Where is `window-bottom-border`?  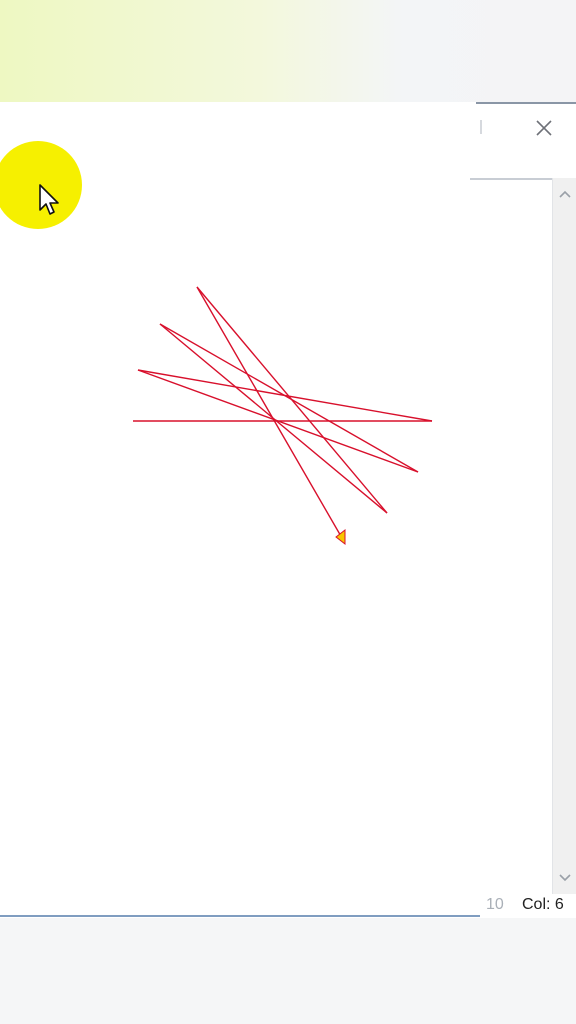 window-bottom-border is located at coordinates (240, 916).